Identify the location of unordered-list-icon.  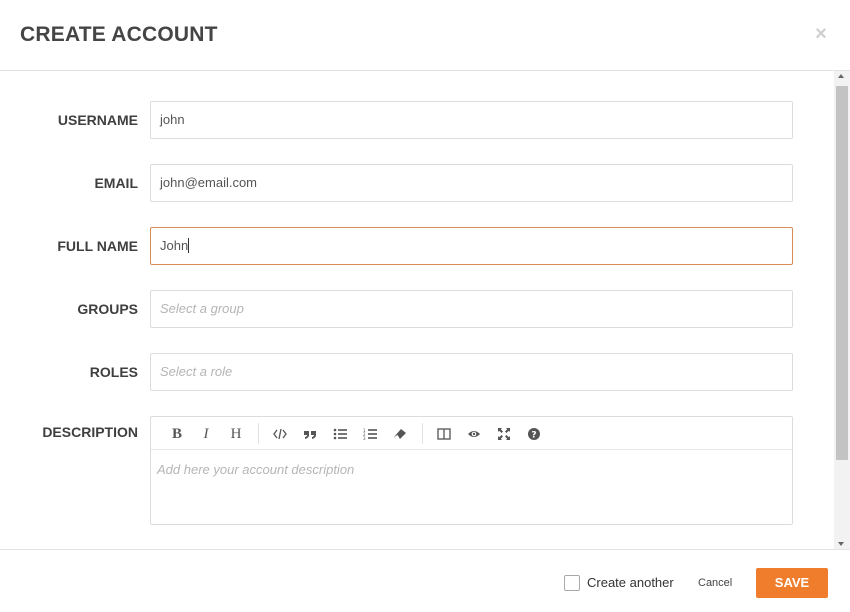
(340, 434).